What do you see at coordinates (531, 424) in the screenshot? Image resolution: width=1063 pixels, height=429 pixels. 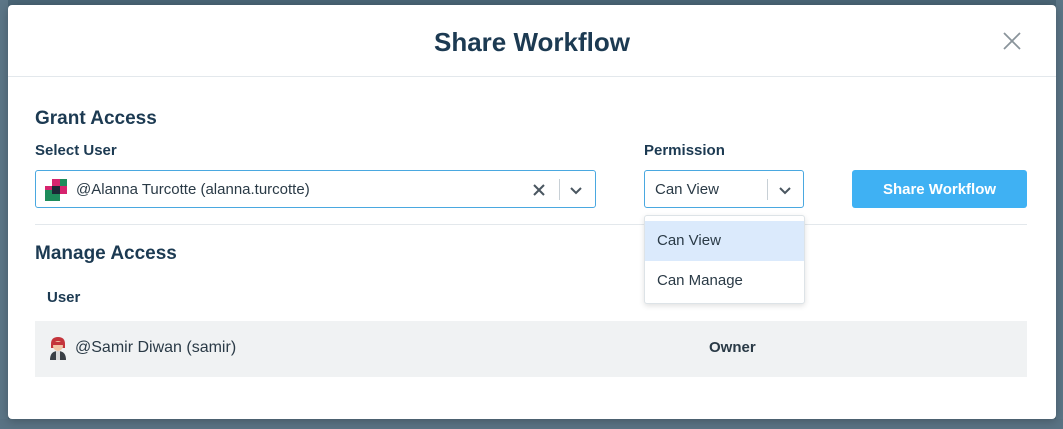 I see `background-page-bottom` at bounding box center [531, 424].